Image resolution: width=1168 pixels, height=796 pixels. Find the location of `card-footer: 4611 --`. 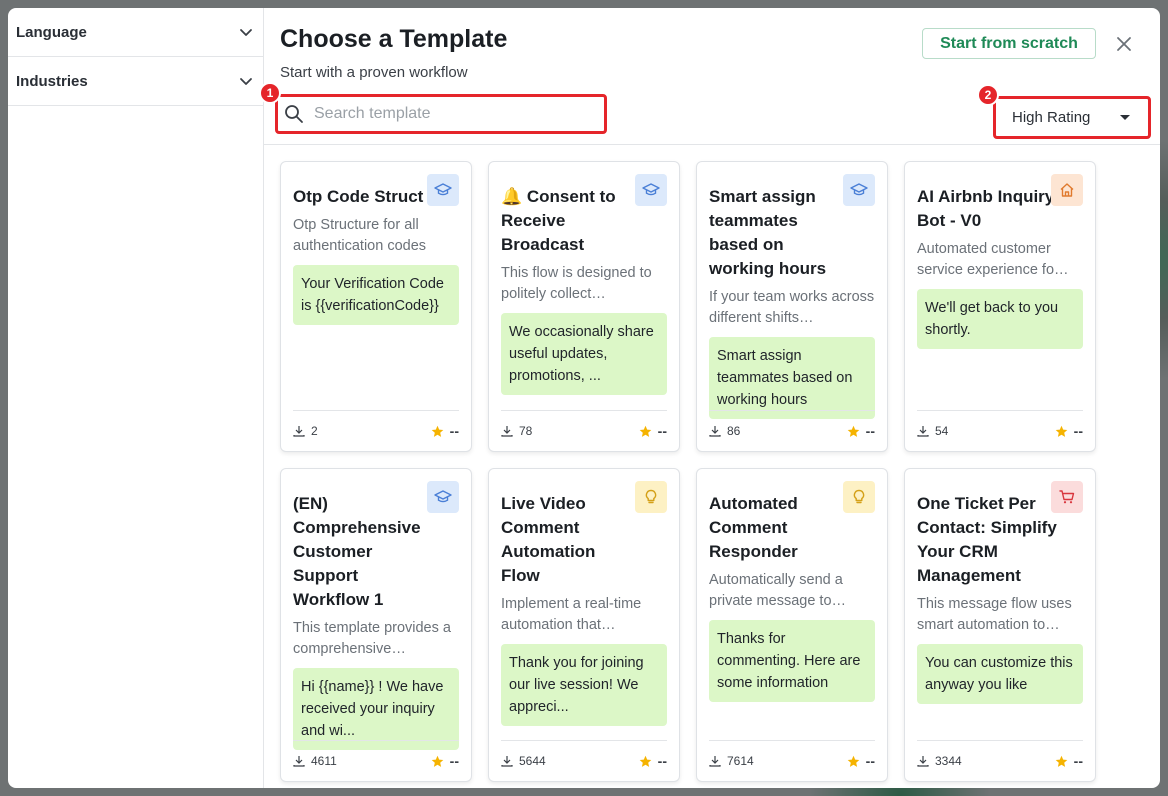

card-footer: 4611 -- is located at coordinates (376, 760).